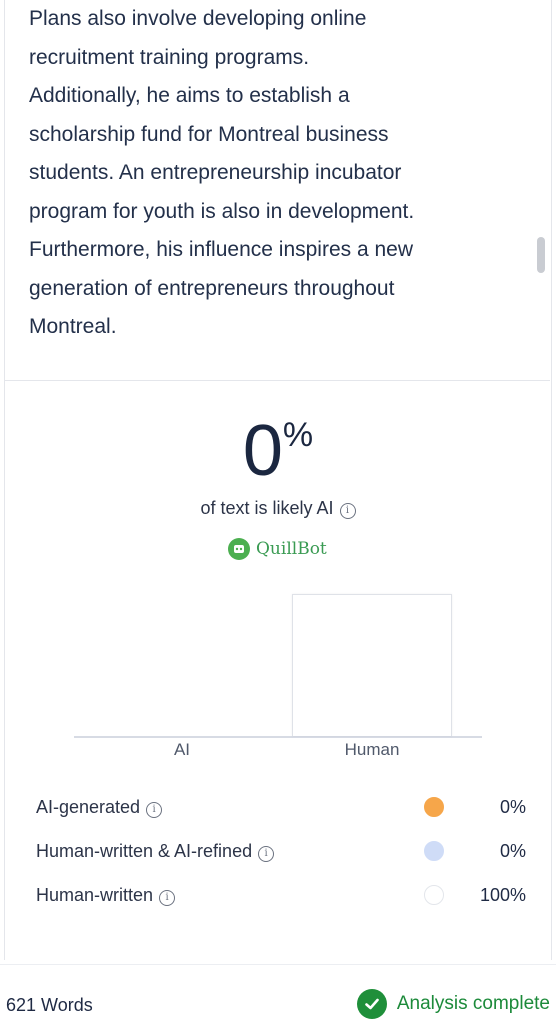 The width and height of the screenshot is (556, 1025). I want to click on ai-human-bar-chart: AI Human, so click(278, 679).